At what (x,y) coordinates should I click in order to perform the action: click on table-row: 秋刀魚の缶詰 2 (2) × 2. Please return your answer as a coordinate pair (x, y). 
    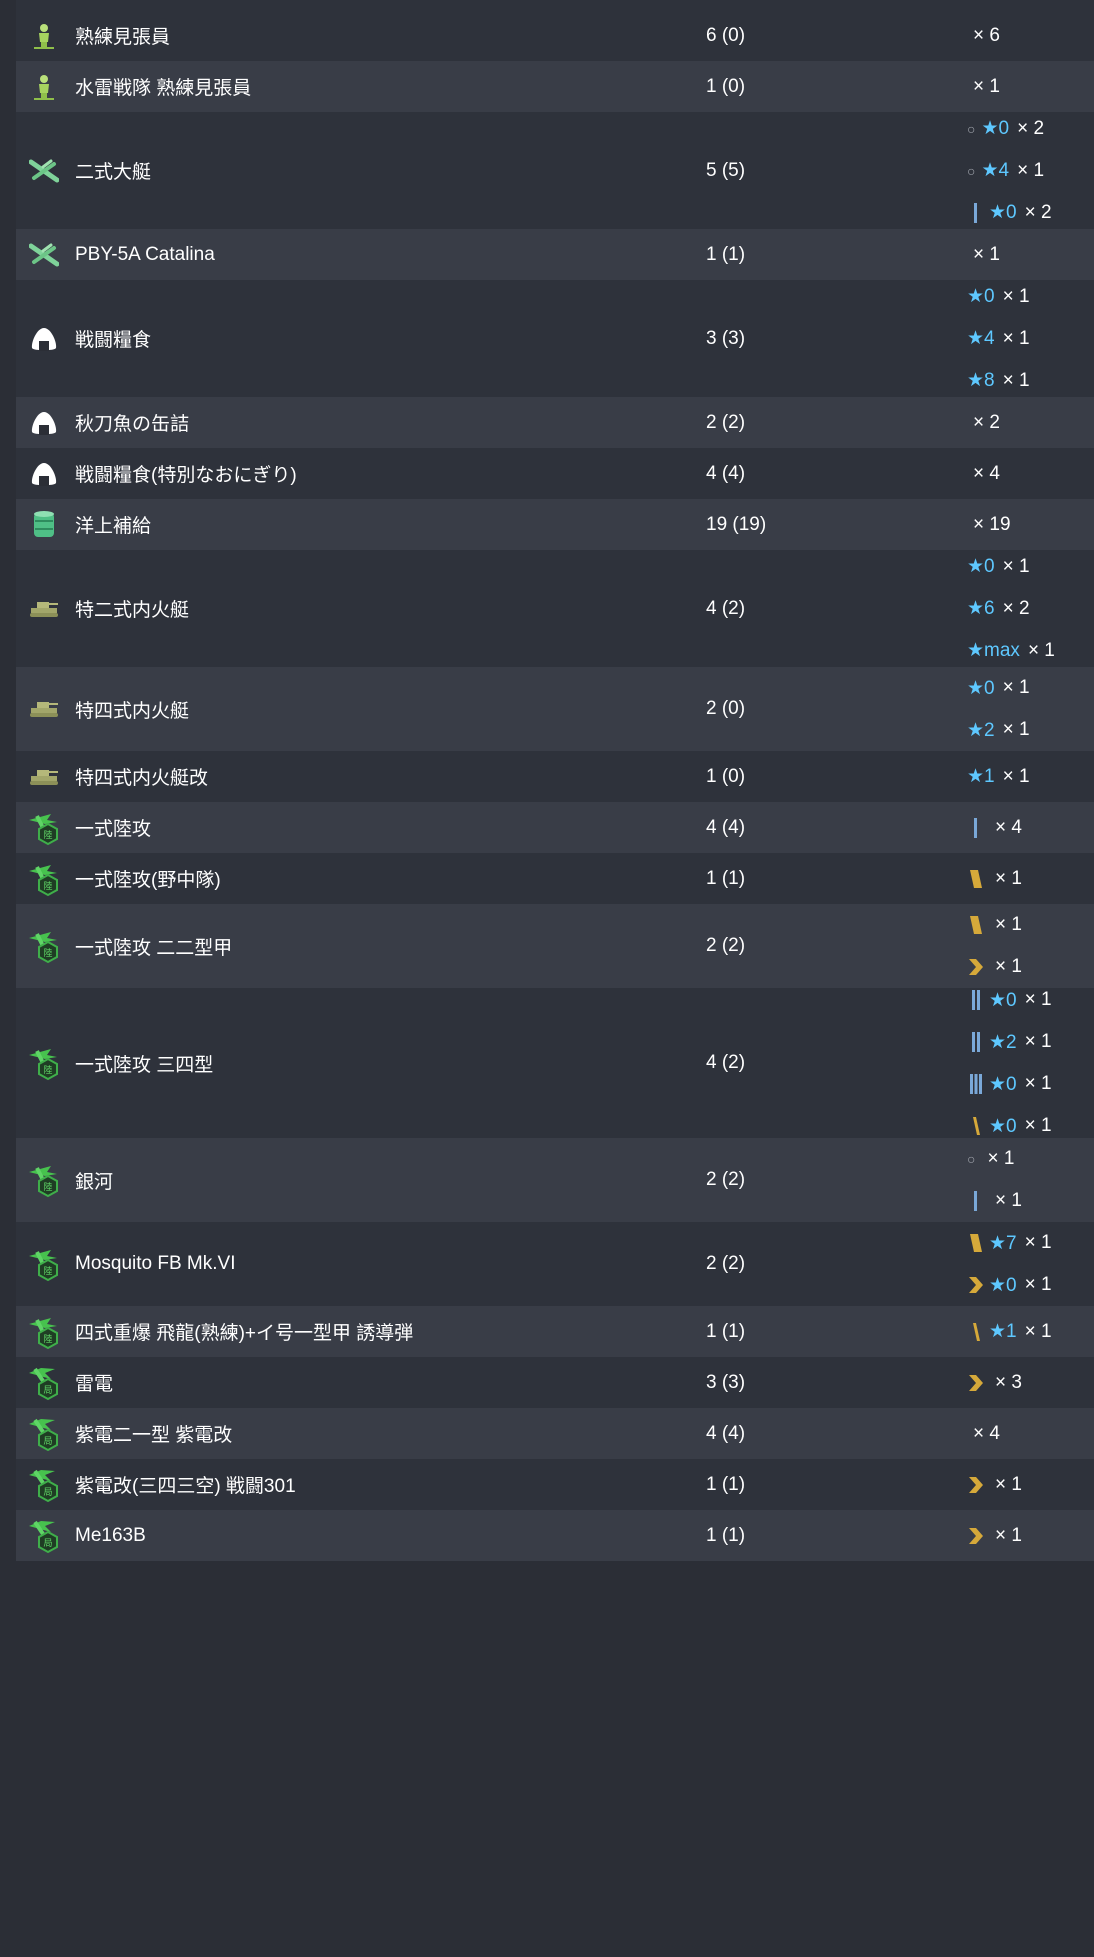
    Looking at the image, I should click on (555, 422).